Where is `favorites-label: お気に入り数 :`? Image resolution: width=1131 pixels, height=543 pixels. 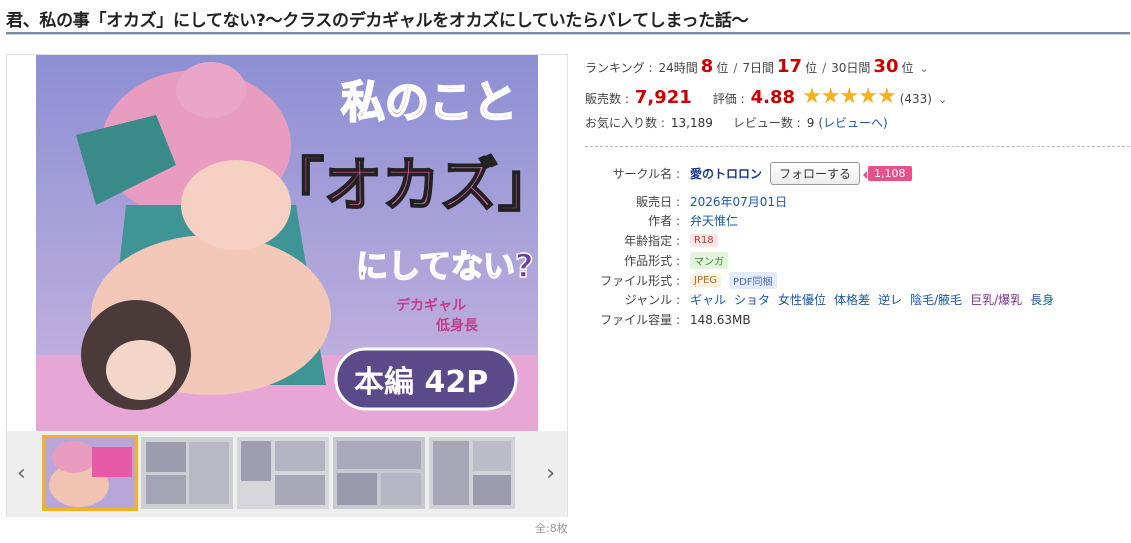
favorites-label: お気に入り数 : is located at coordinates (625, 123).